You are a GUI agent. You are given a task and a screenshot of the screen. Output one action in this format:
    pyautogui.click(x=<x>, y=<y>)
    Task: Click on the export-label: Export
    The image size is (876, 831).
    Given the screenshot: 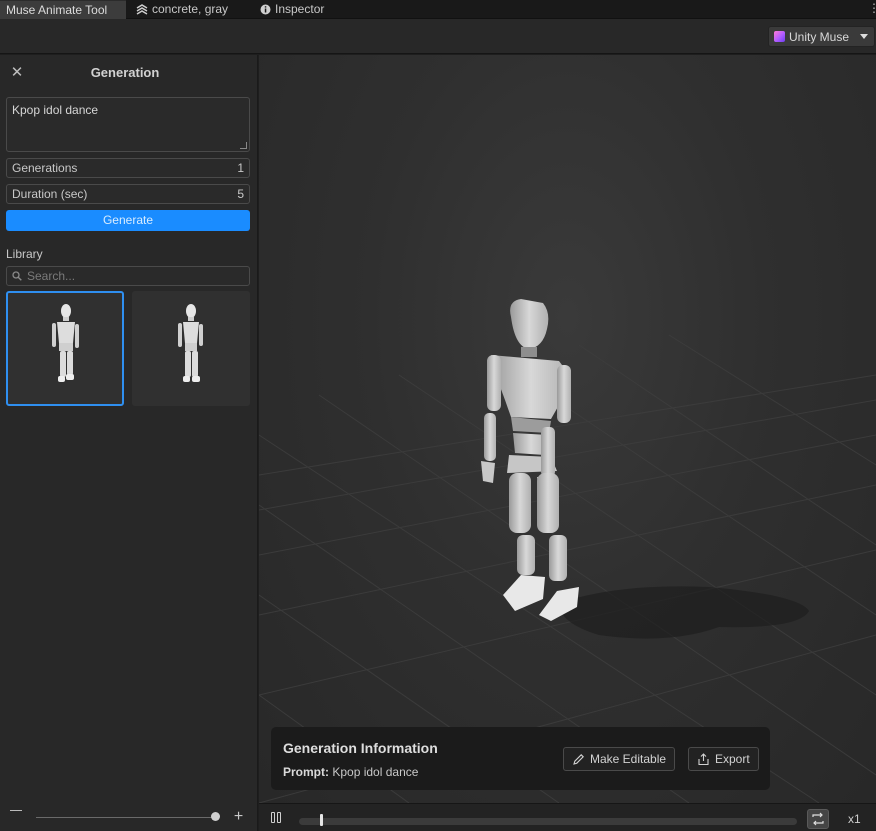 What is the action you would take?
    pyautogui.click(x=732, y=759)
    